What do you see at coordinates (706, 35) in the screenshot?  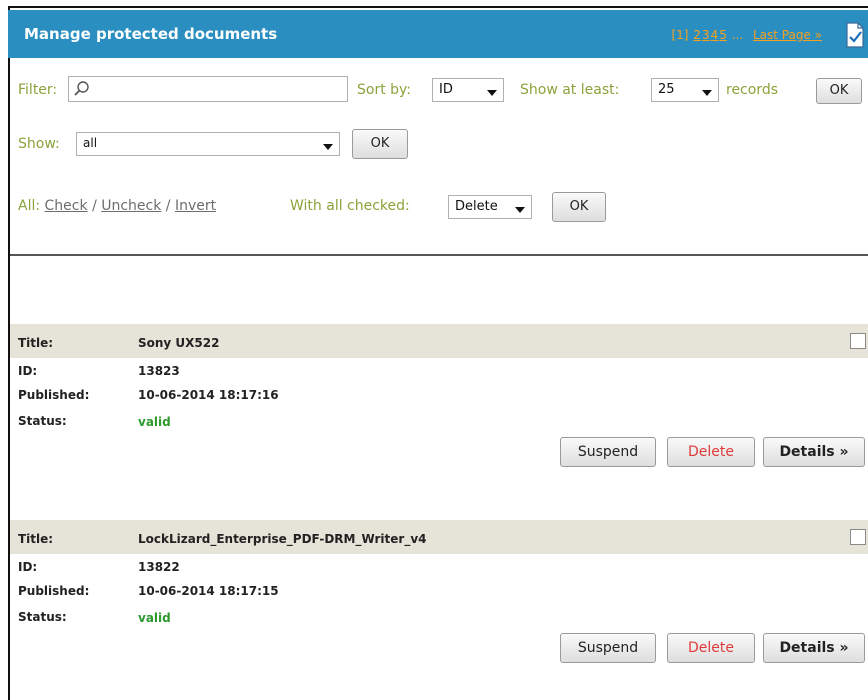 I see `pager-page-3: 3` at bounding box center [706, 35].